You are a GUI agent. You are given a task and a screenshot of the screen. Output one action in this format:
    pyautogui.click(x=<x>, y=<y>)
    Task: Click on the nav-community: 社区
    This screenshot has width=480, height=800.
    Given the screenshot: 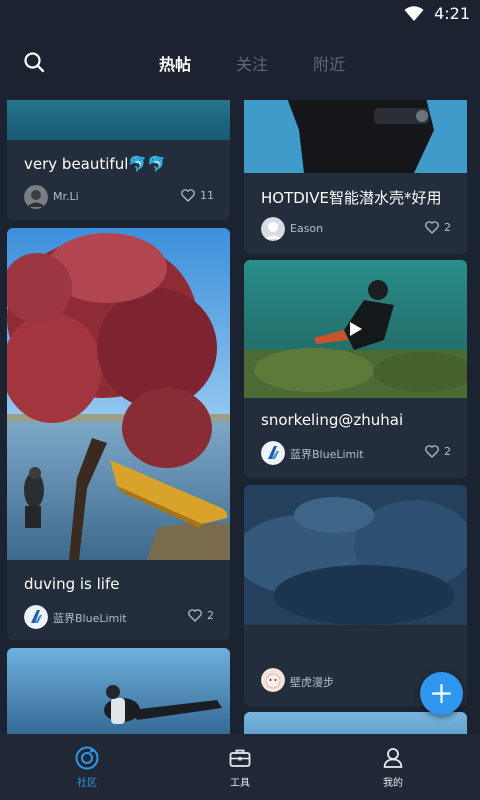 What is the action you would take?
    pyautogui.click(x=87, y=767)
    